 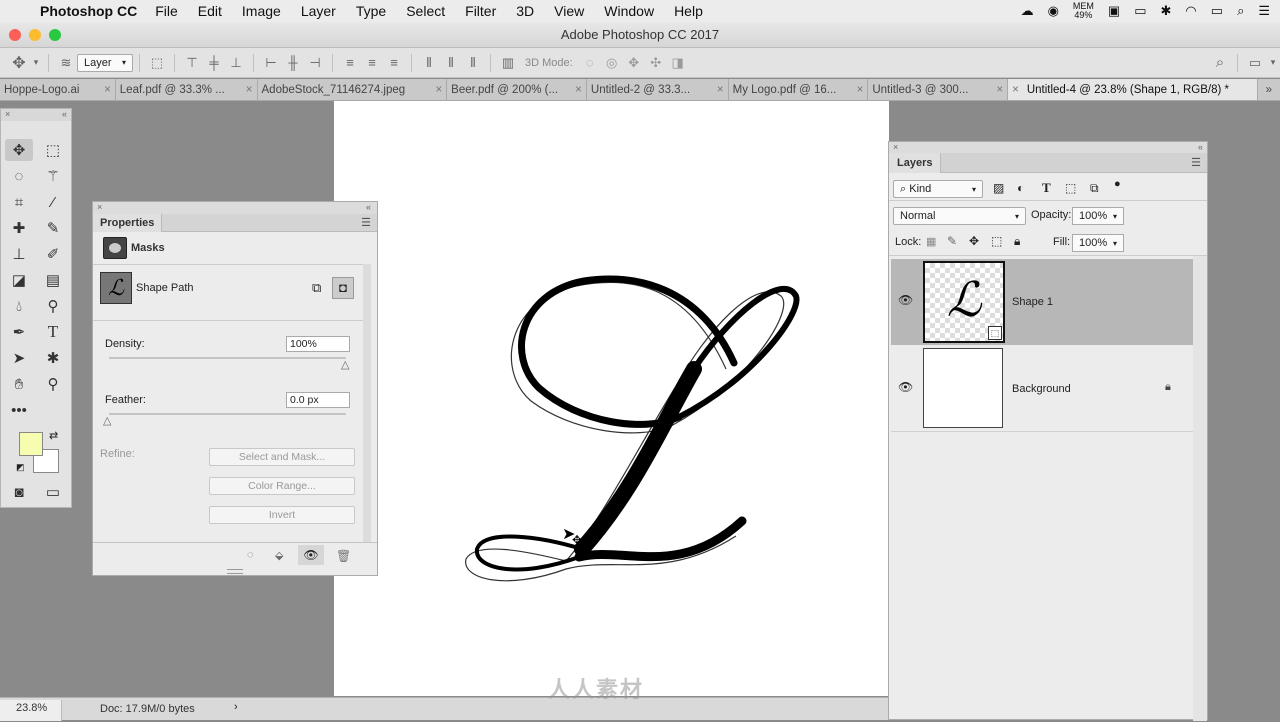 I want to click on menu-3d: 3D, so click(x=525, y=11).